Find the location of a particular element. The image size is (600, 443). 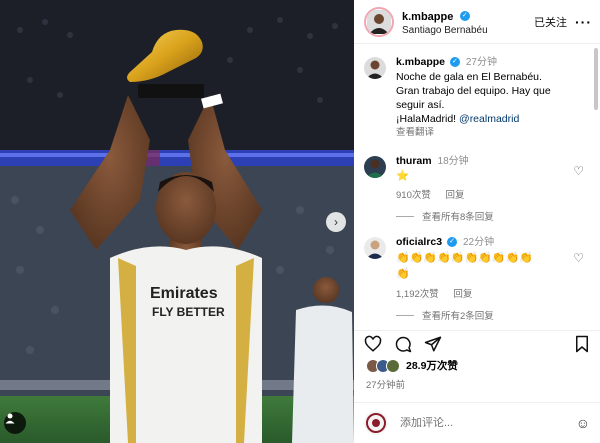

comment-body: thuram 18分钟 ⭐ 910次赞 回复 is located at coordinates (493, 178).